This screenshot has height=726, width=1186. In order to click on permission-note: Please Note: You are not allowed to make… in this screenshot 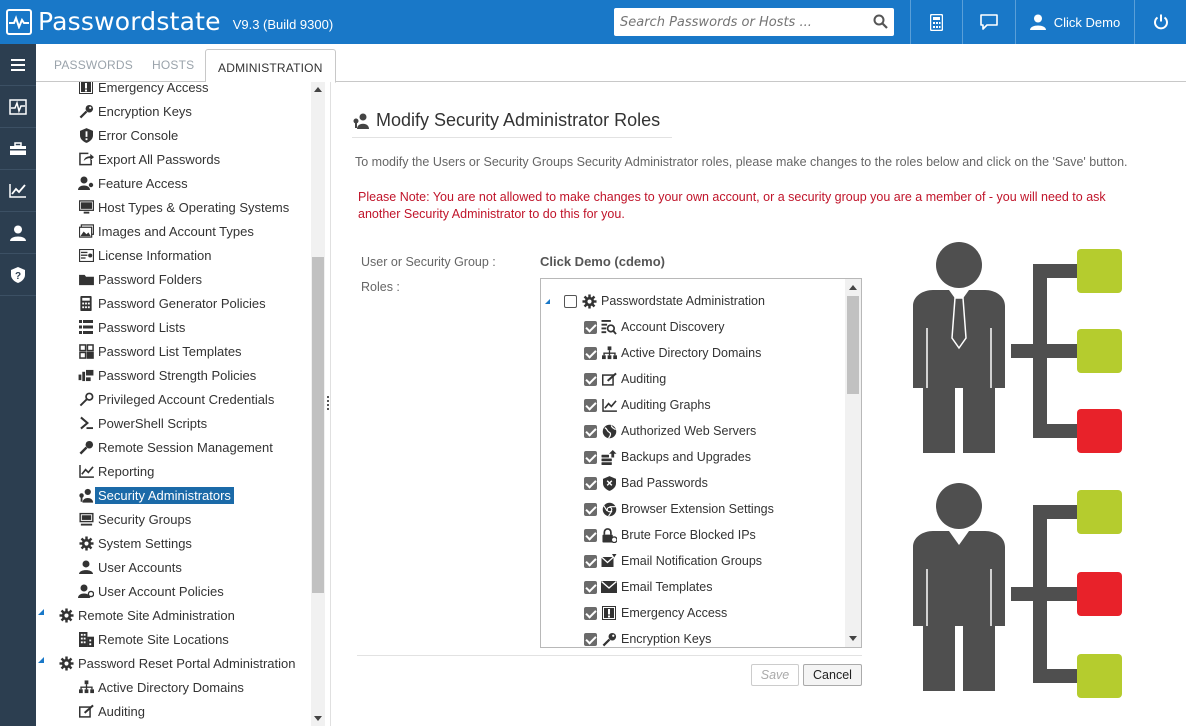, I will do `click(732, 205)`.